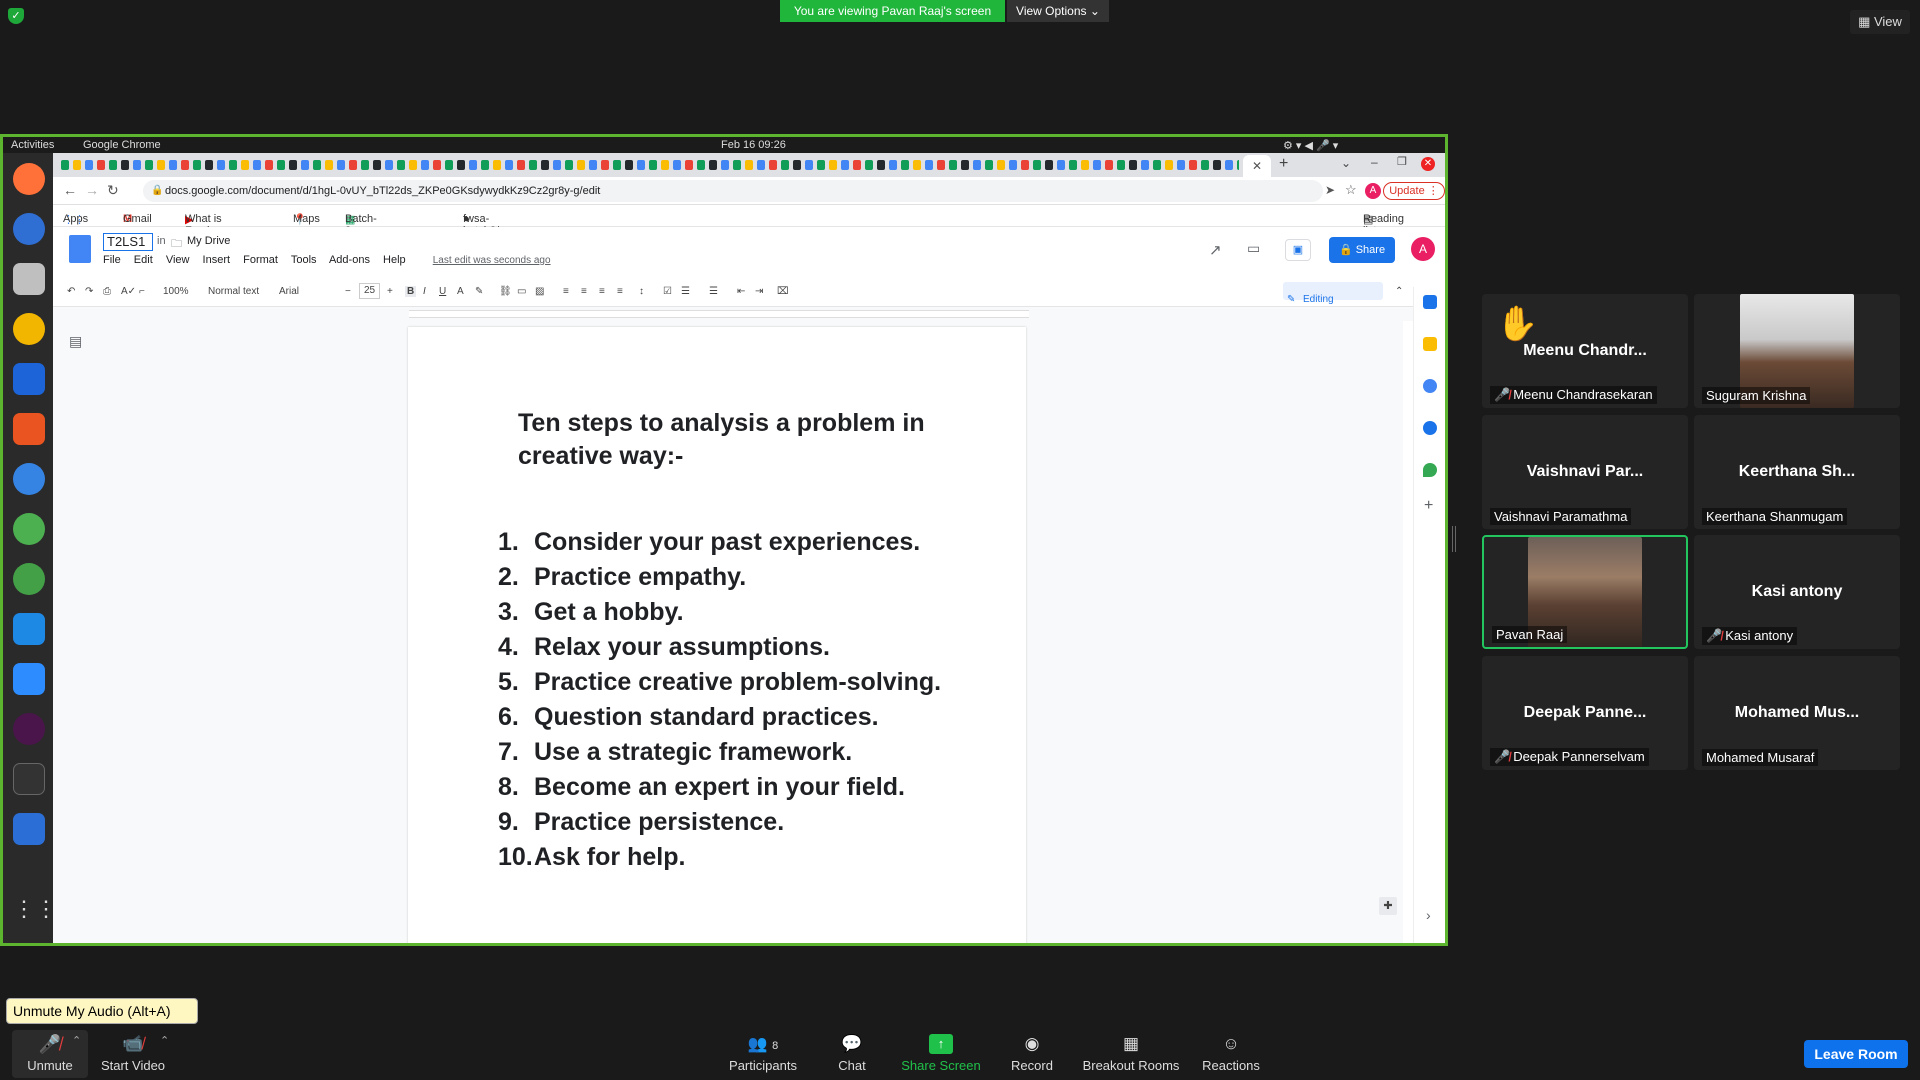 This screenshot has height=1080, width=1920. What do you see at coordinates (1423, 249) in the screenshot?
I see `account-avatar: A` at bounding box center [1423, 249].